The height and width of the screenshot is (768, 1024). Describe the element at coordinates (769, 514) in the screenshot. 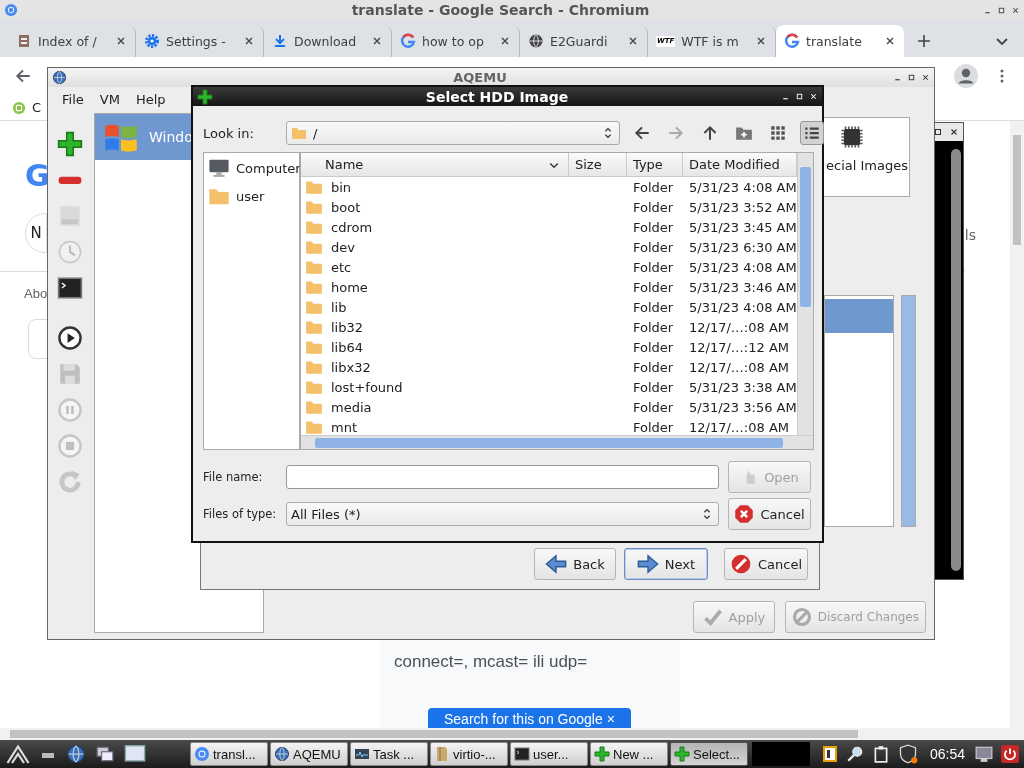

I see `cancel-button: Cancel` at that location.